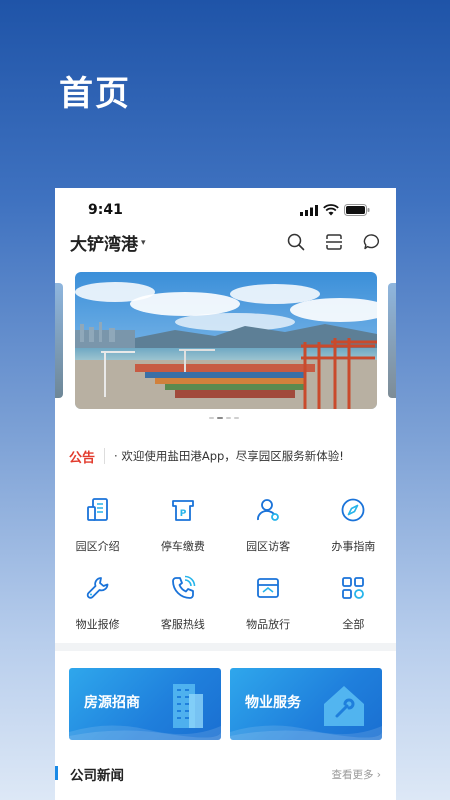 This screenshot has height=800, width=450. I want to click on notice-bar: 公告 · 欢迎使用盐田港App，尽享园区服务新体验!, so click(225, 456).